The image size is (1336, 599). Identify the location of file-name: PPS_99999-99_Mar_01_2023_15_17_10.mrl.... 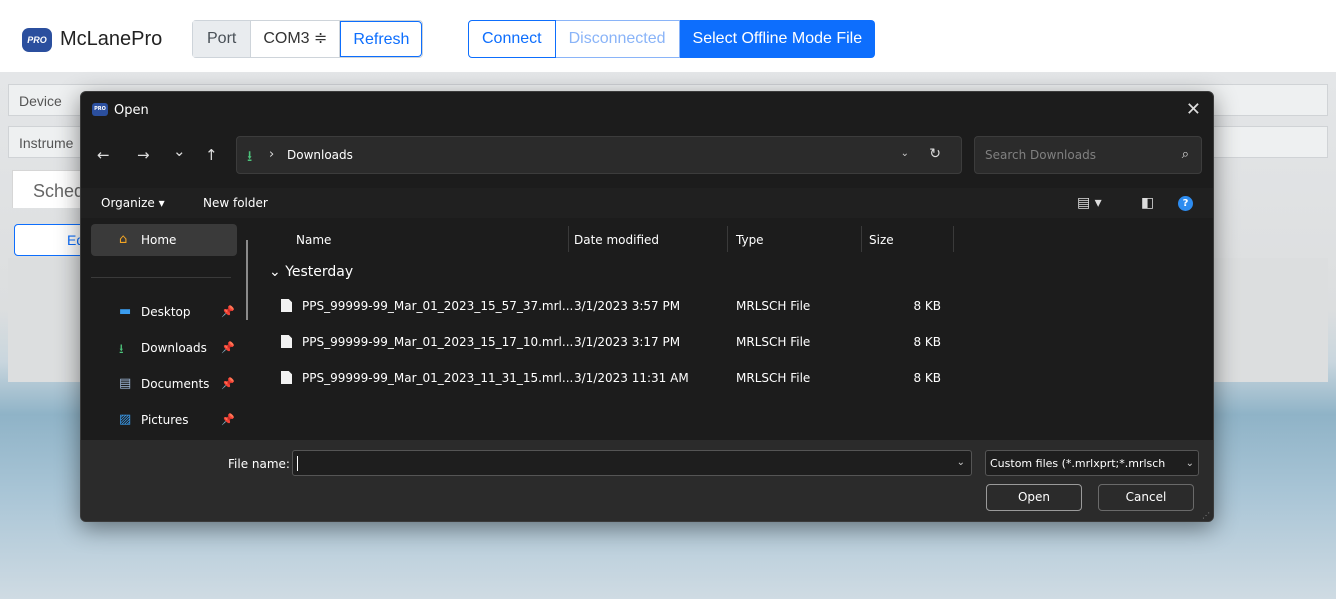
(438, 342).